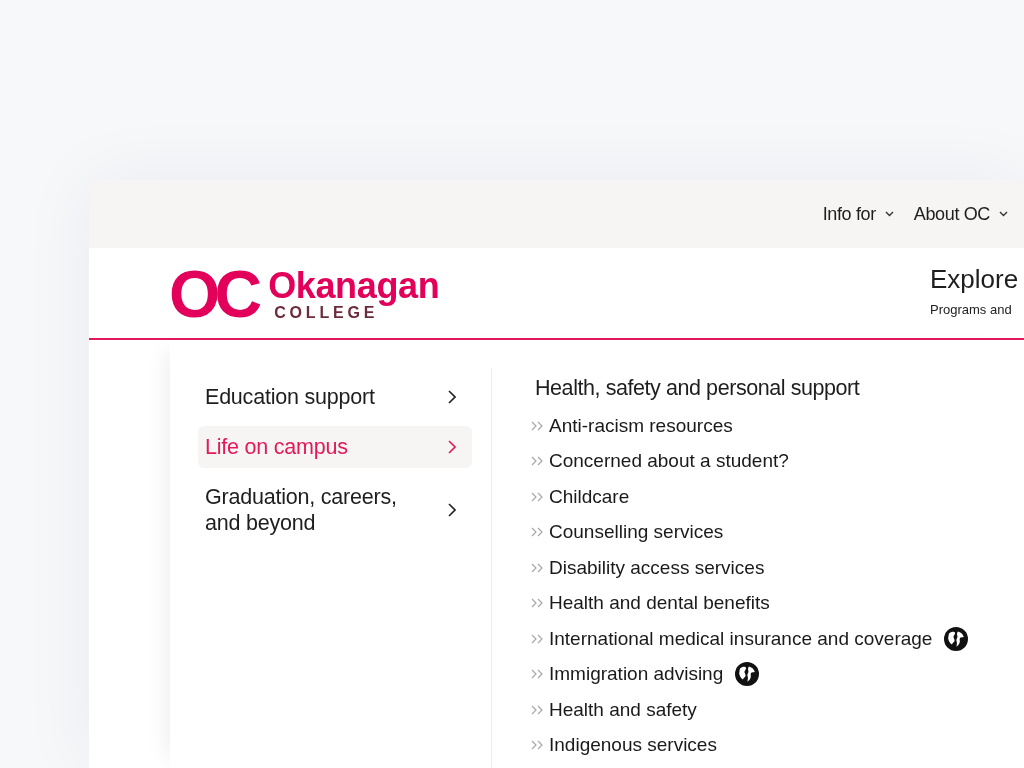 This screenshot has width=1024, height=768. I want to click on menu-item: Education support, so click(335, 397).